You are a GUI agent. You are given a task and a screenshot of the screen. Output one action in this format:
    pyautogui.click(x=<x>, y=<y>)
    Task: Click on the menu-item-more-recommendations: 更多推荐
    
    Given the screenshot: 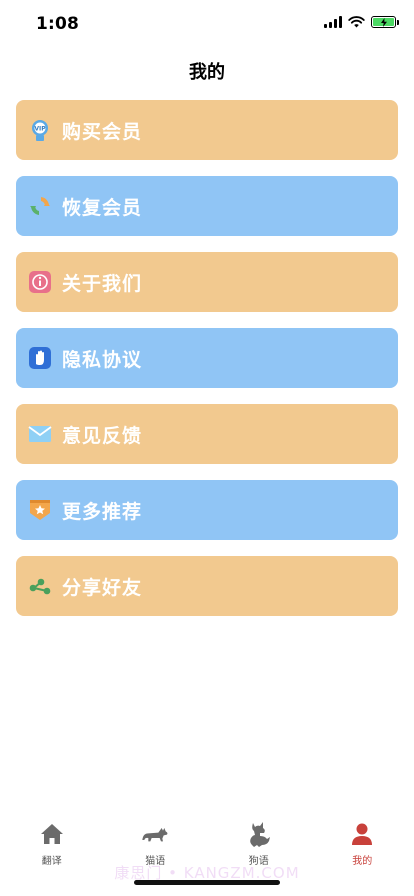 What is the action you would take?
    pyautogui.click(x=207, y=510)
    